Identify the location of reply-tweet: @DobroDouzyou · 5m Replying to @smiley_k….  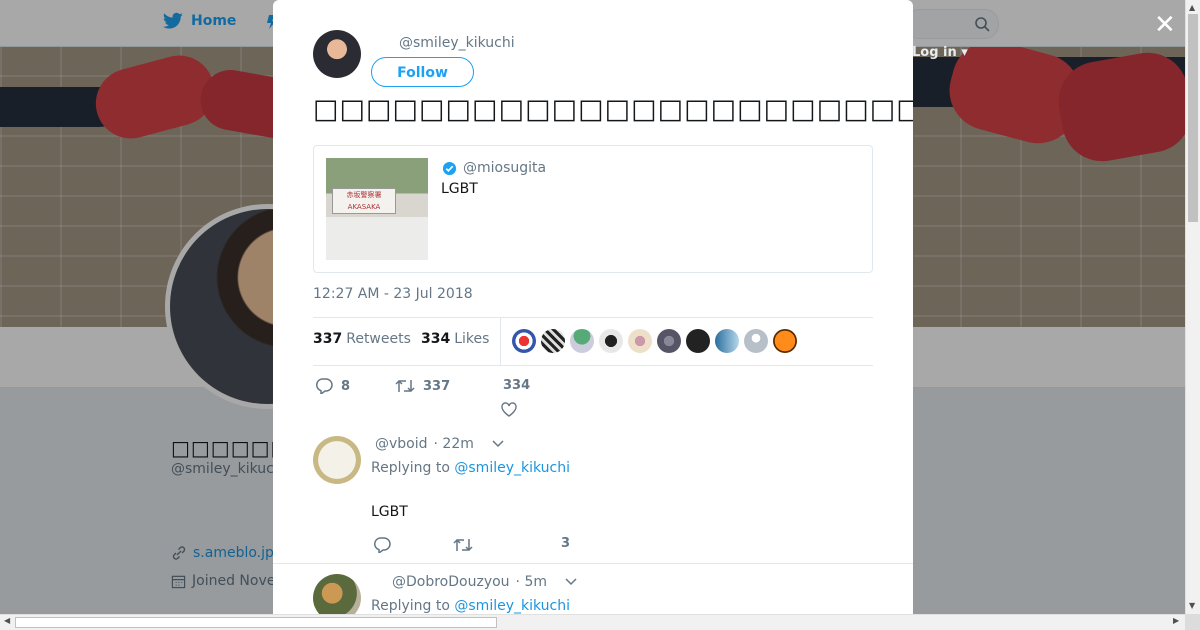
(593, 592).